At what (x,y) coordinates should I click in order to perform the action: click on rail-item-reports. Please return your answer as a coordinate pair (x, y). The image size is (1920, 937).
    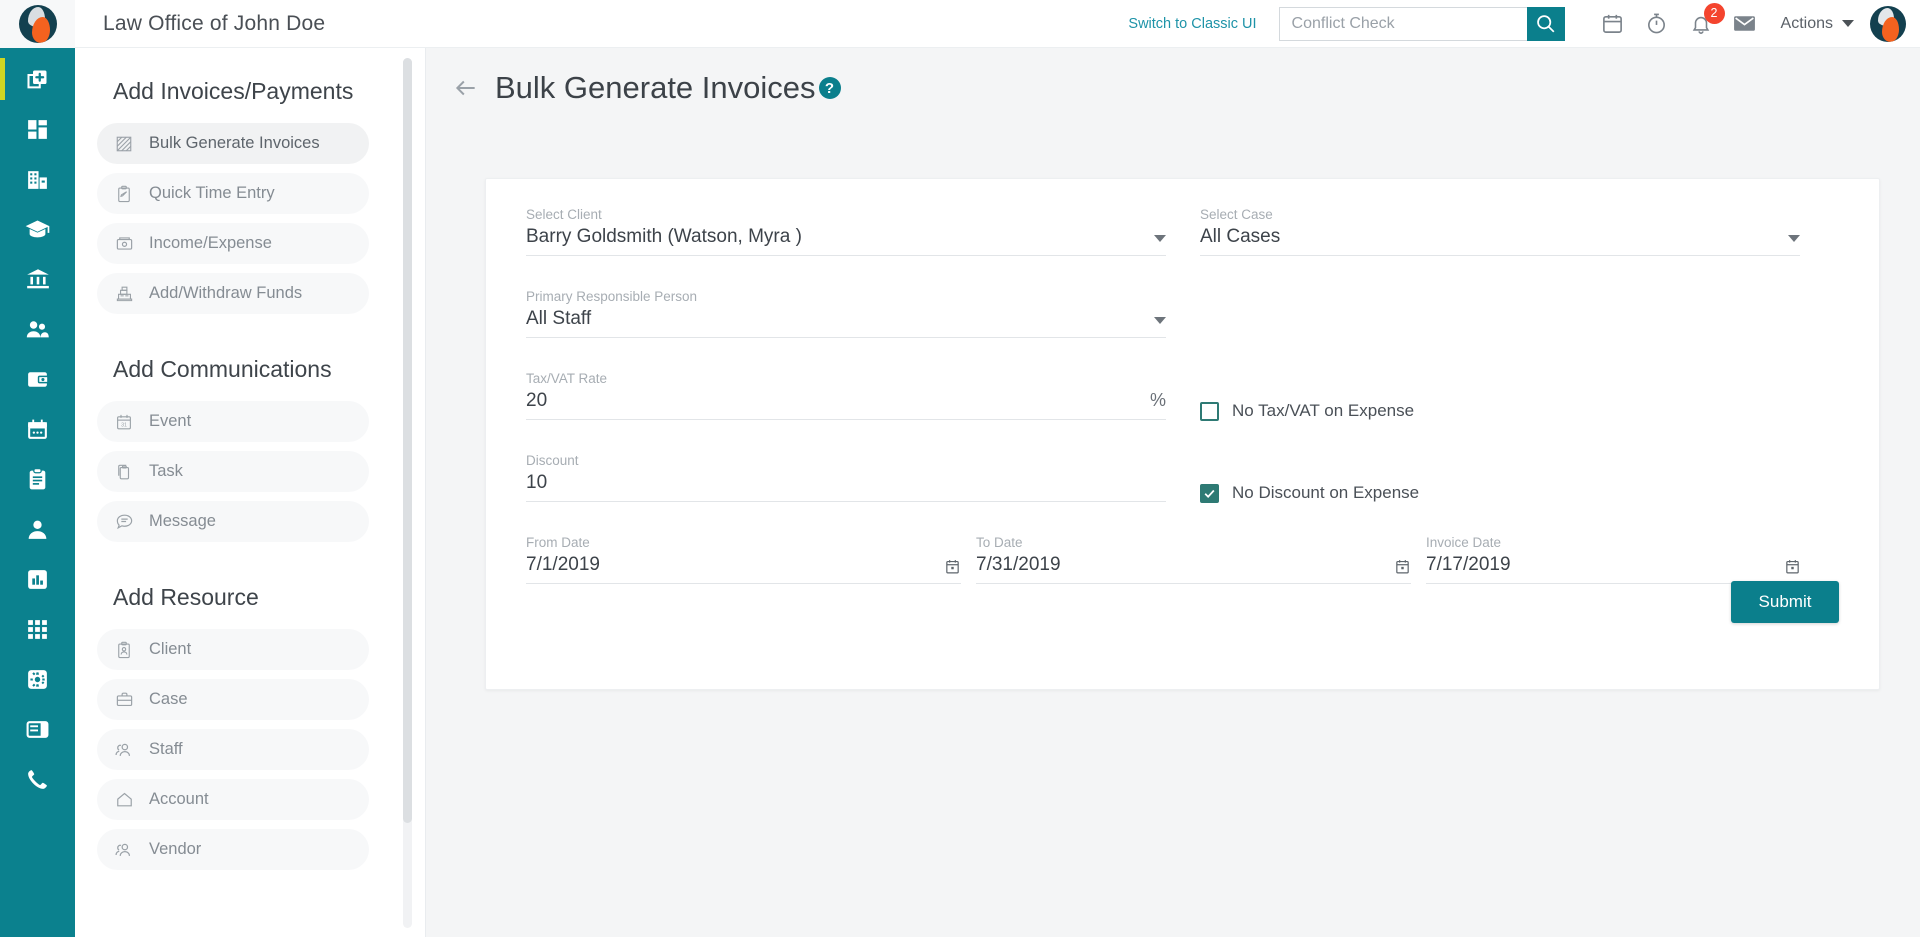
    Looking at the image, I should click on (37, 579).